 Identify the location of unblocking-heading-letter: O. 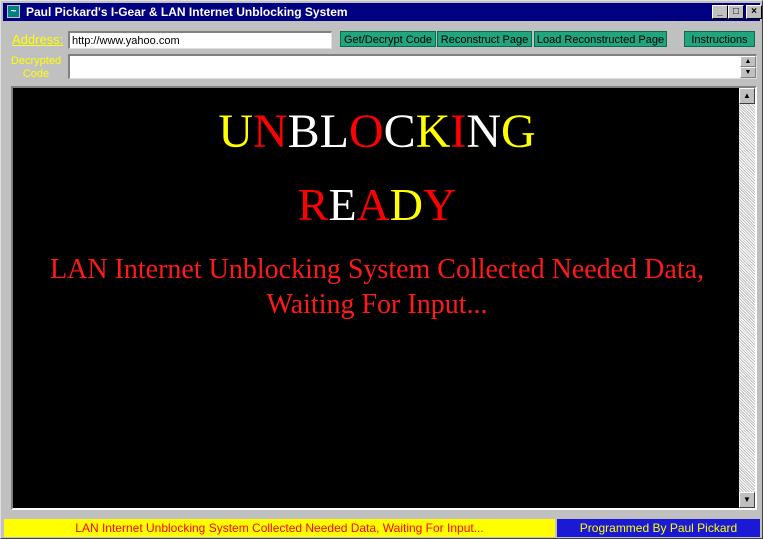
(366, 131).